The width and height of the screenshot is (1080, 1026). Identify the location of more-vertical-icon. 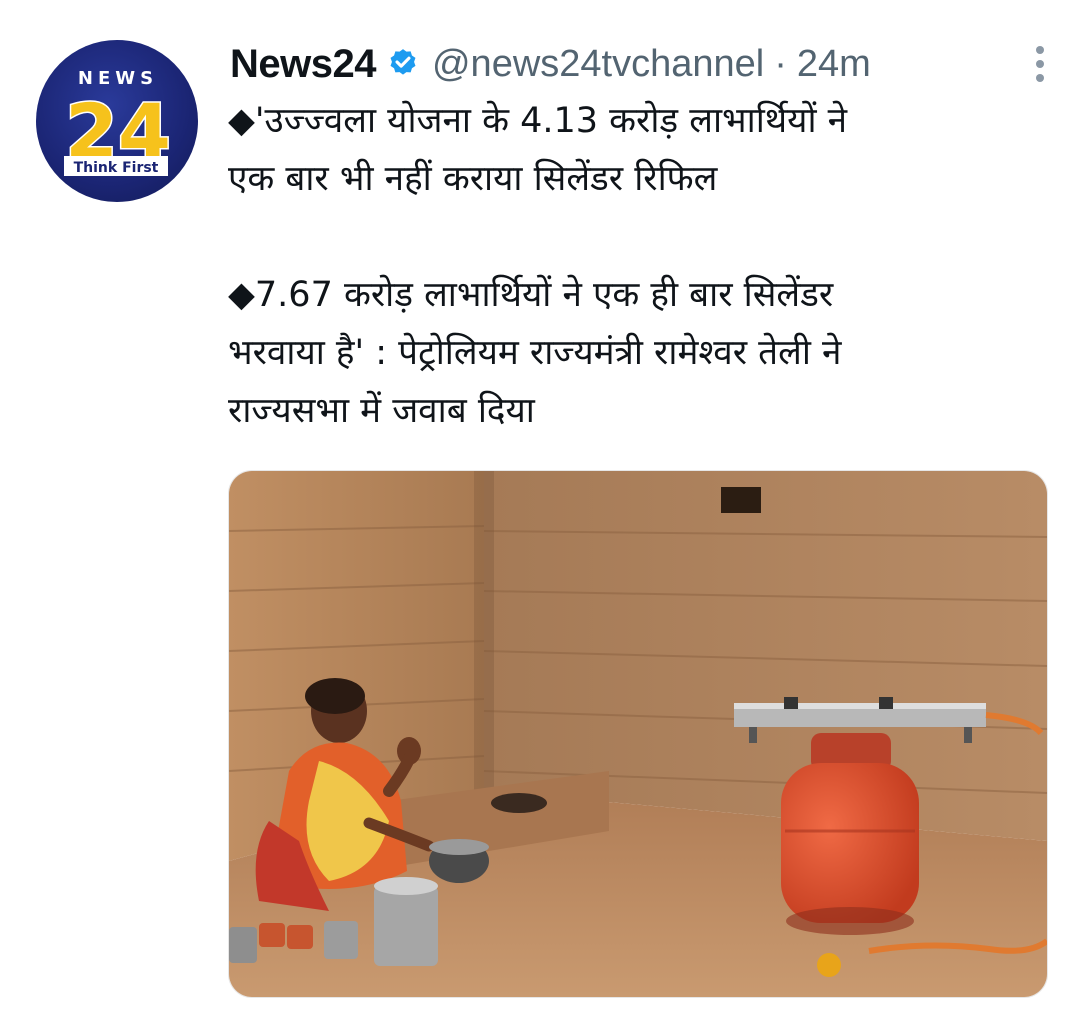
(1040, 64).